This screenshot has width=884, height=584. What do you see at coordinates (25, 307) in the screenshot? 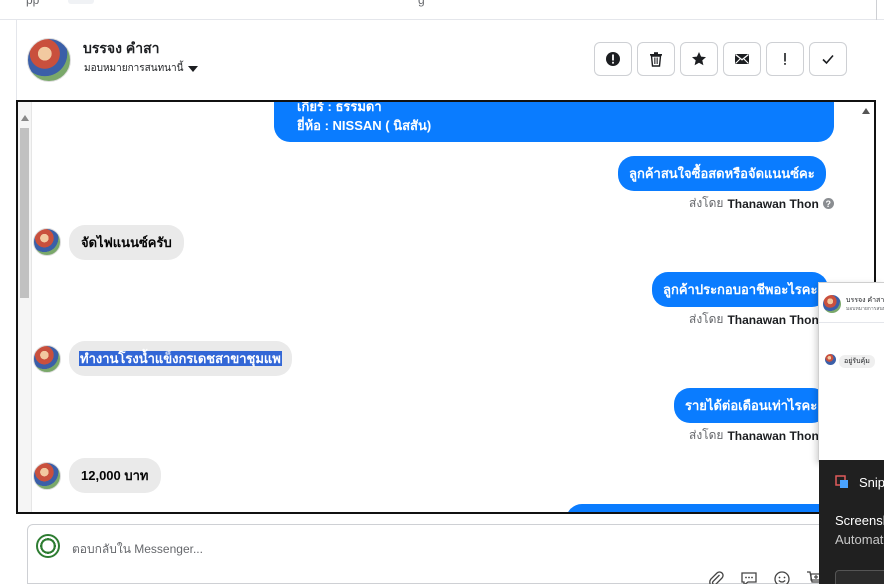
I see `left-scrollbar` at bounding box center [25, 307].